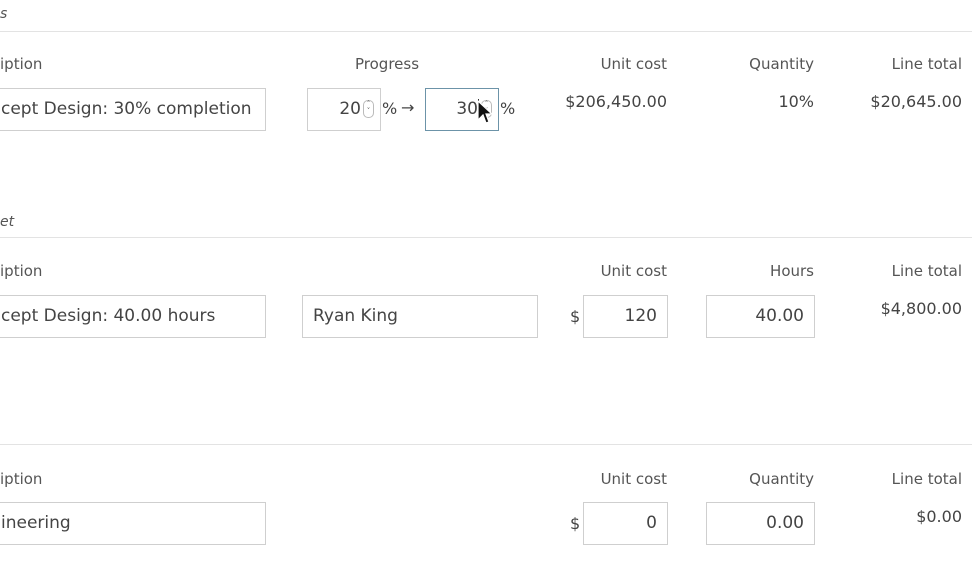 The image size is (972, 568). What do you see at coordinates (7, 222) in the screenshot?
I see `section-header: et` at bounding box center [7, 222].